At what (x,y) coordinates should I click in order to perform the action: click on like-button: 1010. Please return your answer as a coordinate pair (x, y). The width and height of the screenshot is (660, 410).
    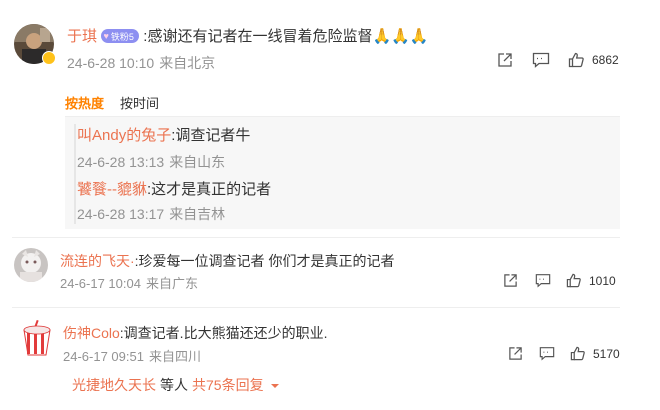
    Looking at the image, I should click on (591, 280).